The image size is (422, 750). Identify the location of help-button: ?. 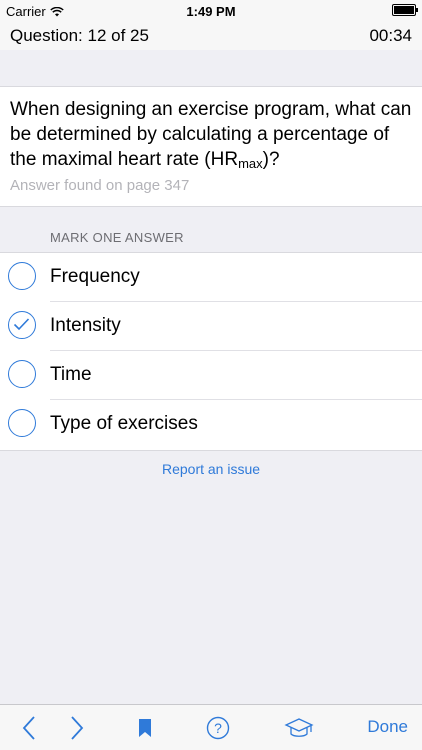
(218, 727).